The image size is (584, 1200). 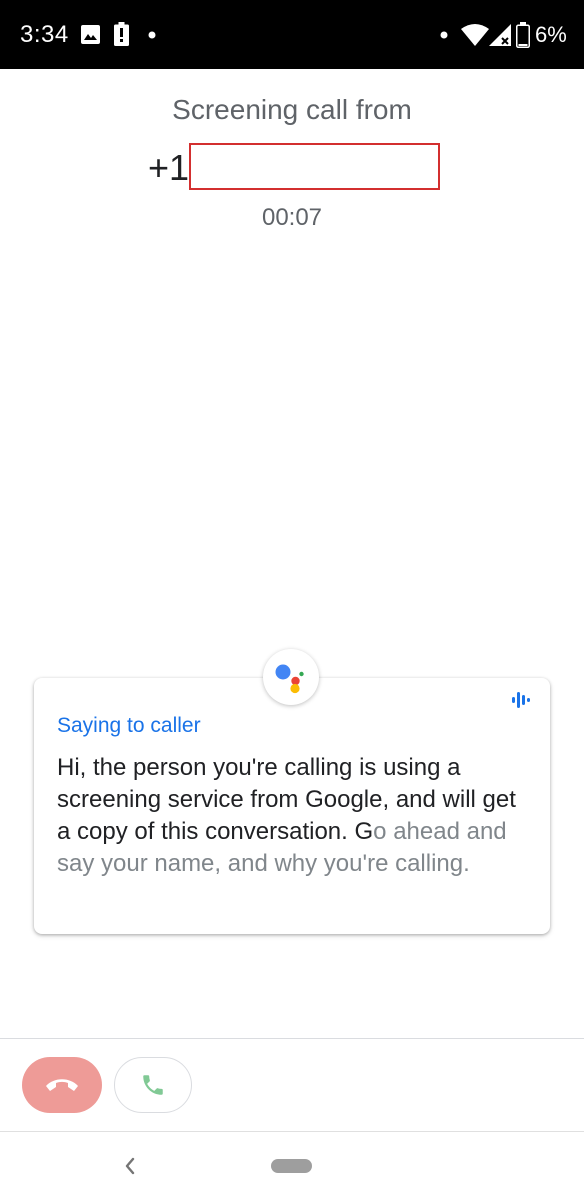 What do you see at coordinates (292, 34) in the screenshot?
I see `status-bar: 3:34 6%` at bounding box center [292, 34].